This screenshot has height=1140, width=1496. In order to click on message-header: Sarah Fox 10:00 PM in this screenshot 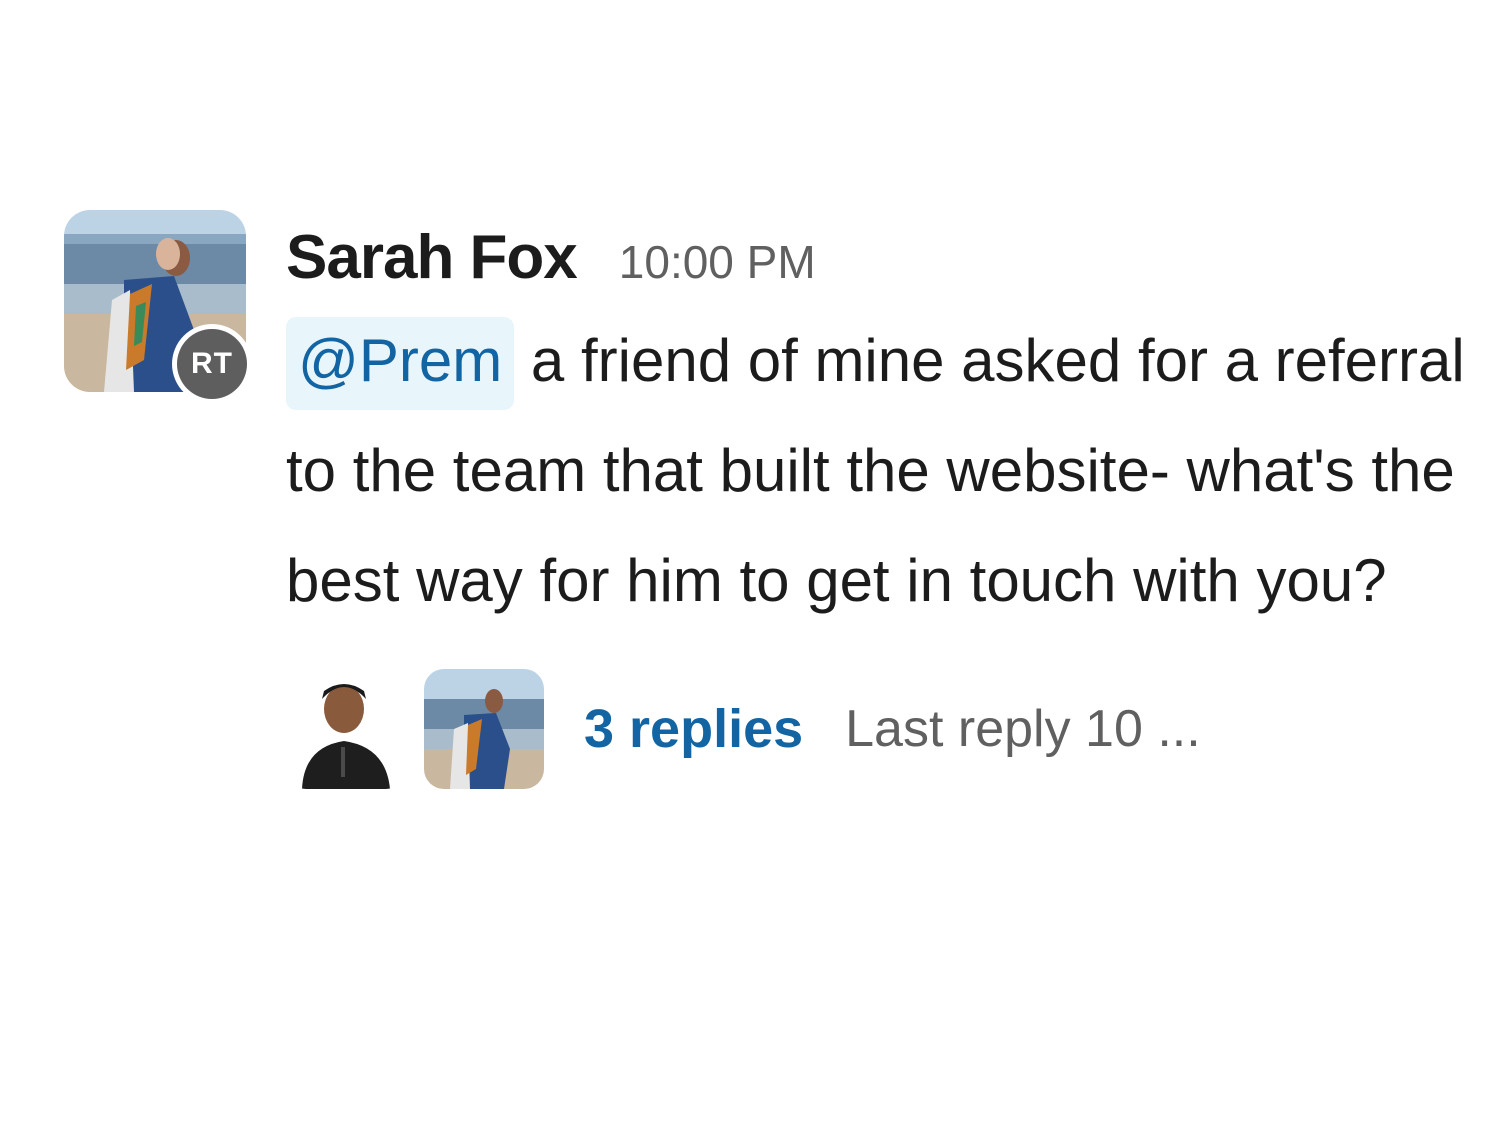, I will do `click(876, 258)`.